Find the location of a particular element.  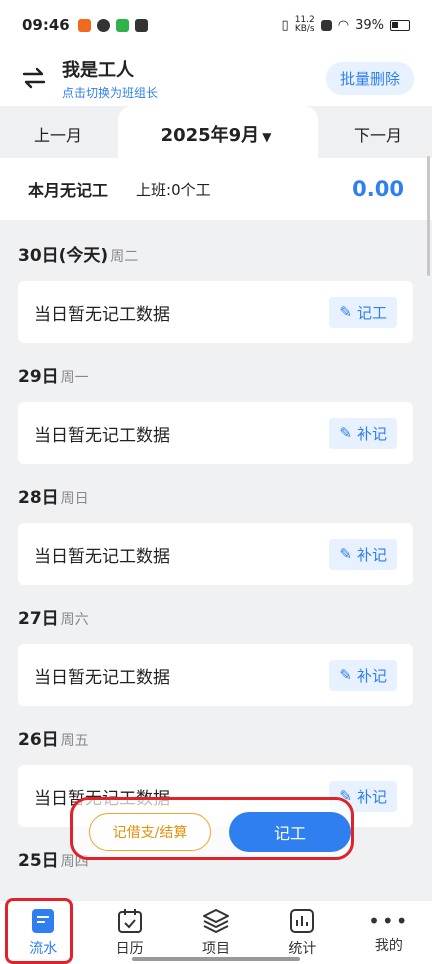

battery-icon is located at coordinates (400, 25).